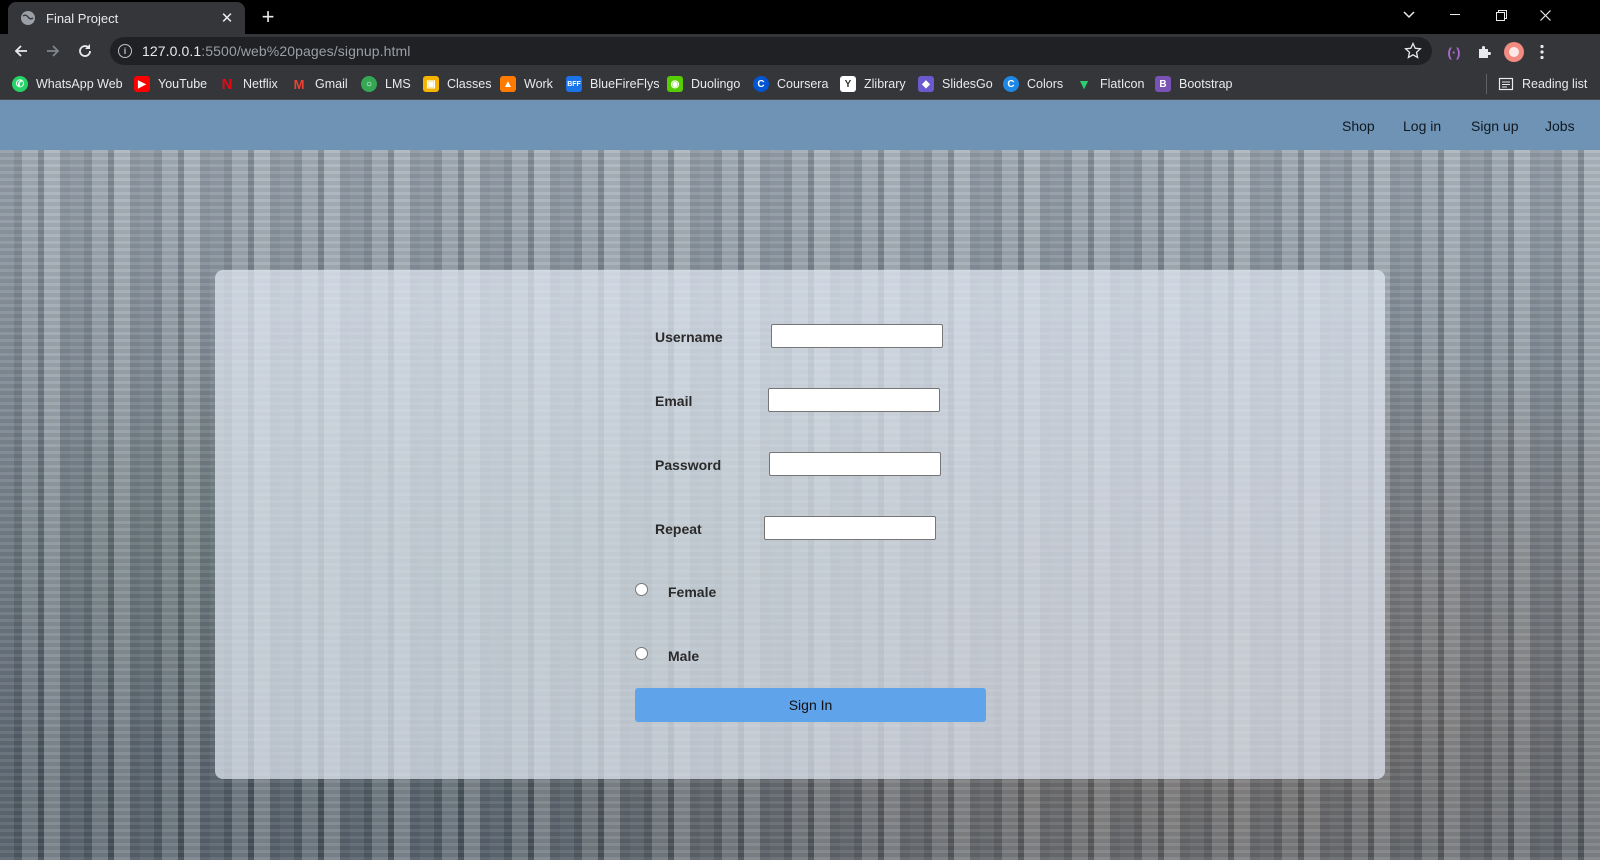 The image size is (1600, 860). Describe the element at coordinates (857, 336) in the screenshot. I see `username-input` at that location.